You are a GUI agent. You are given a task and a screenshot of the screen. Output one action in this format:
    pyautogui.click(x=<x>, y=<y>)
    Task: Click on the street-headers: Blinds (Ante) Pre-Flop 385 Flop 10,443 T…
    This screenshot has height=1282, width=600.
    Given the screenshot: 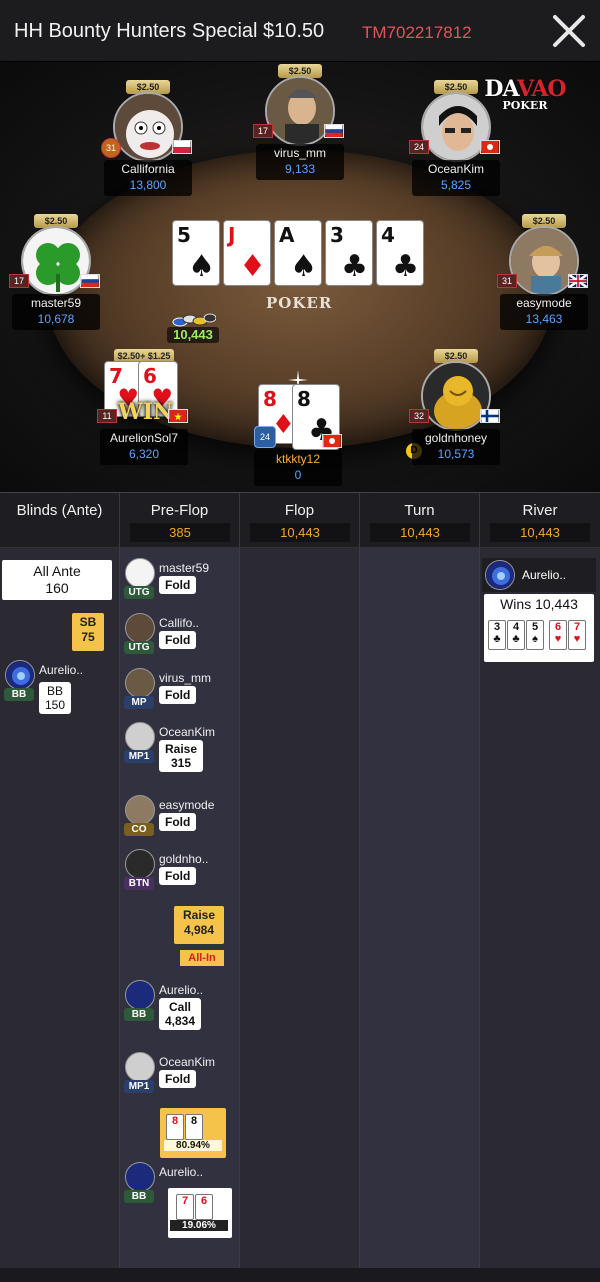 What is the action you would take?
    pyautogui.click(x=300, y=520)
    